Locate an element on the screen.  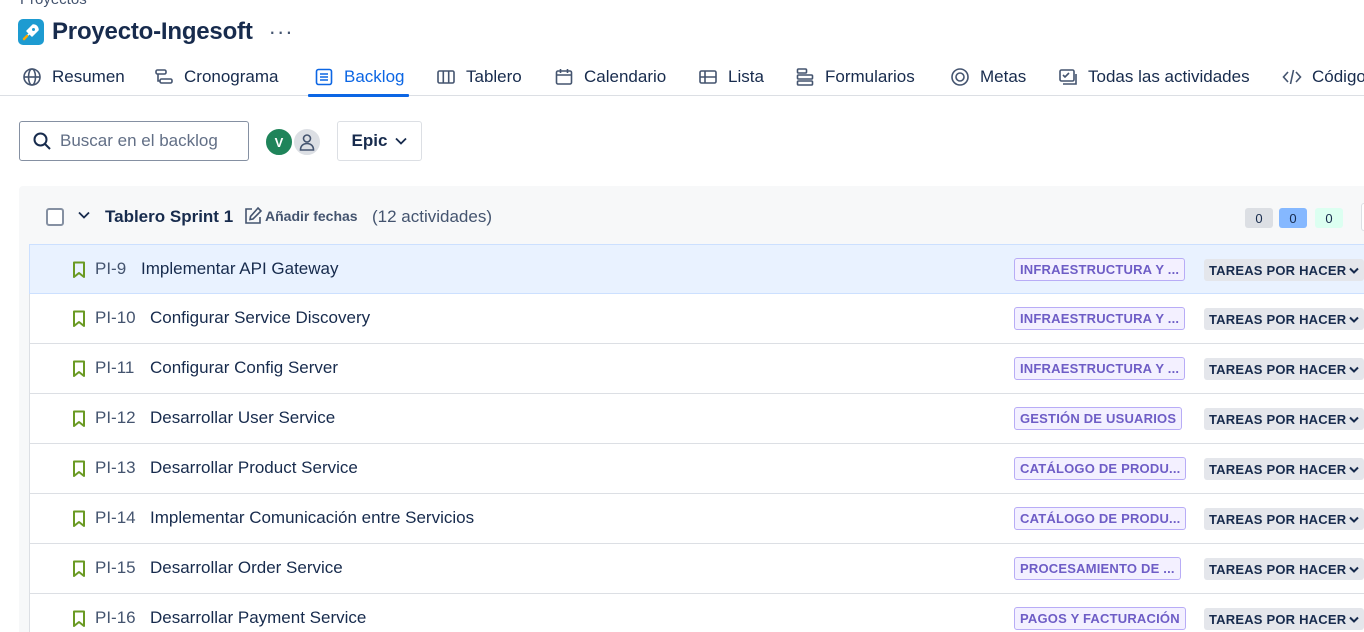
issue-key: PI-12 is located at coordinates (115, 418).